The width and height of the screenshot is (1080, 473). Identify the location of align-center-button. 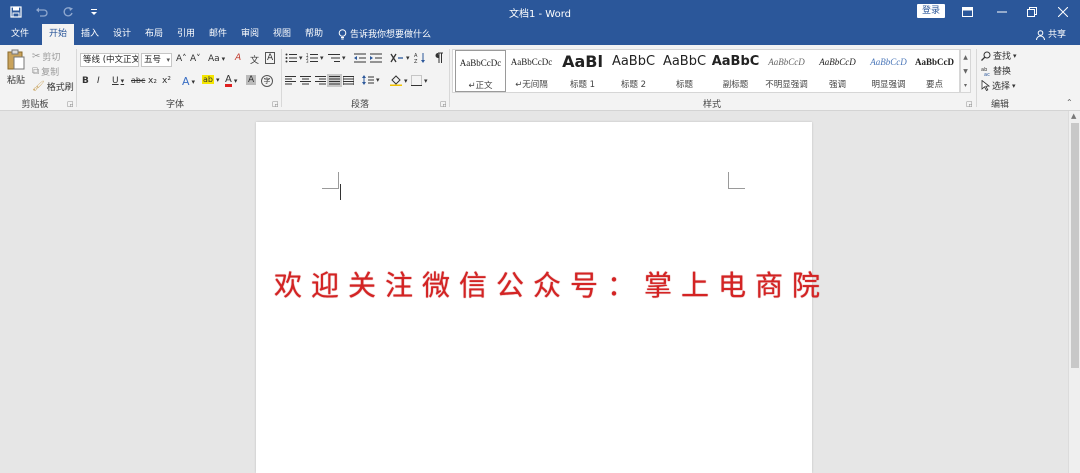
(305, 80).